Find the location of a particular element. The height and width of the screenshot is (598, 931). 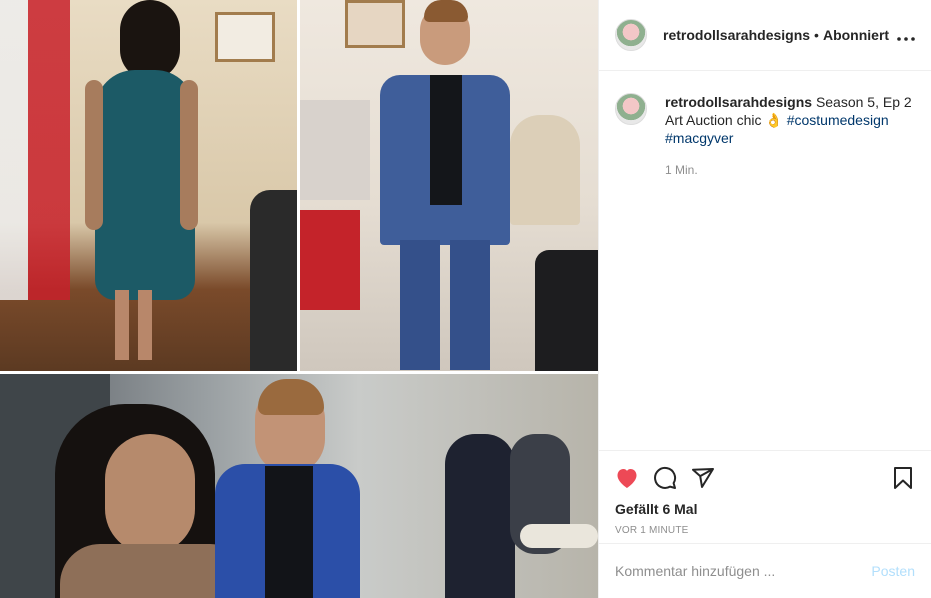

caption-username: retrodollsarahdesigns is located at coordinates (738, 102).